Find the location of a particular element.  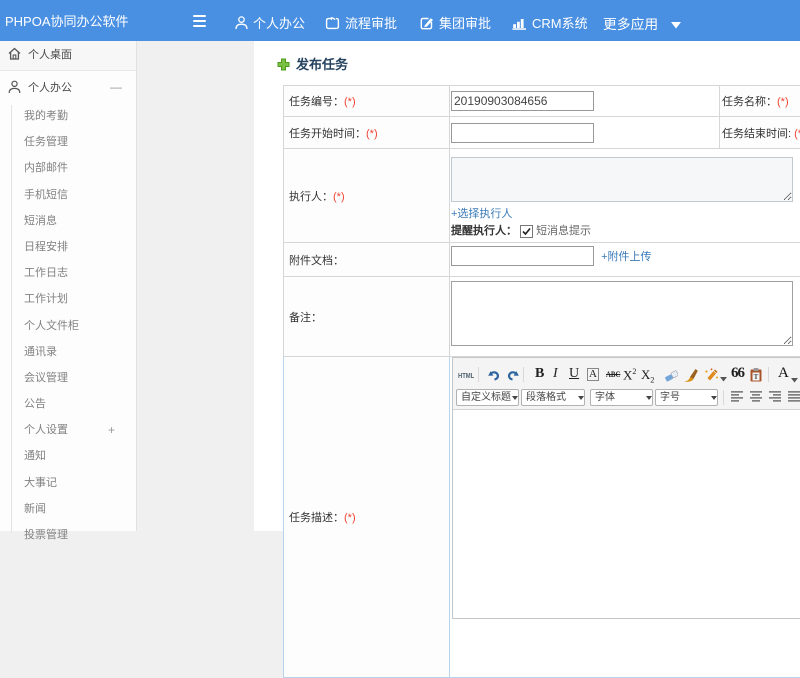

svg-text: T is located at coordinates (756, 377).